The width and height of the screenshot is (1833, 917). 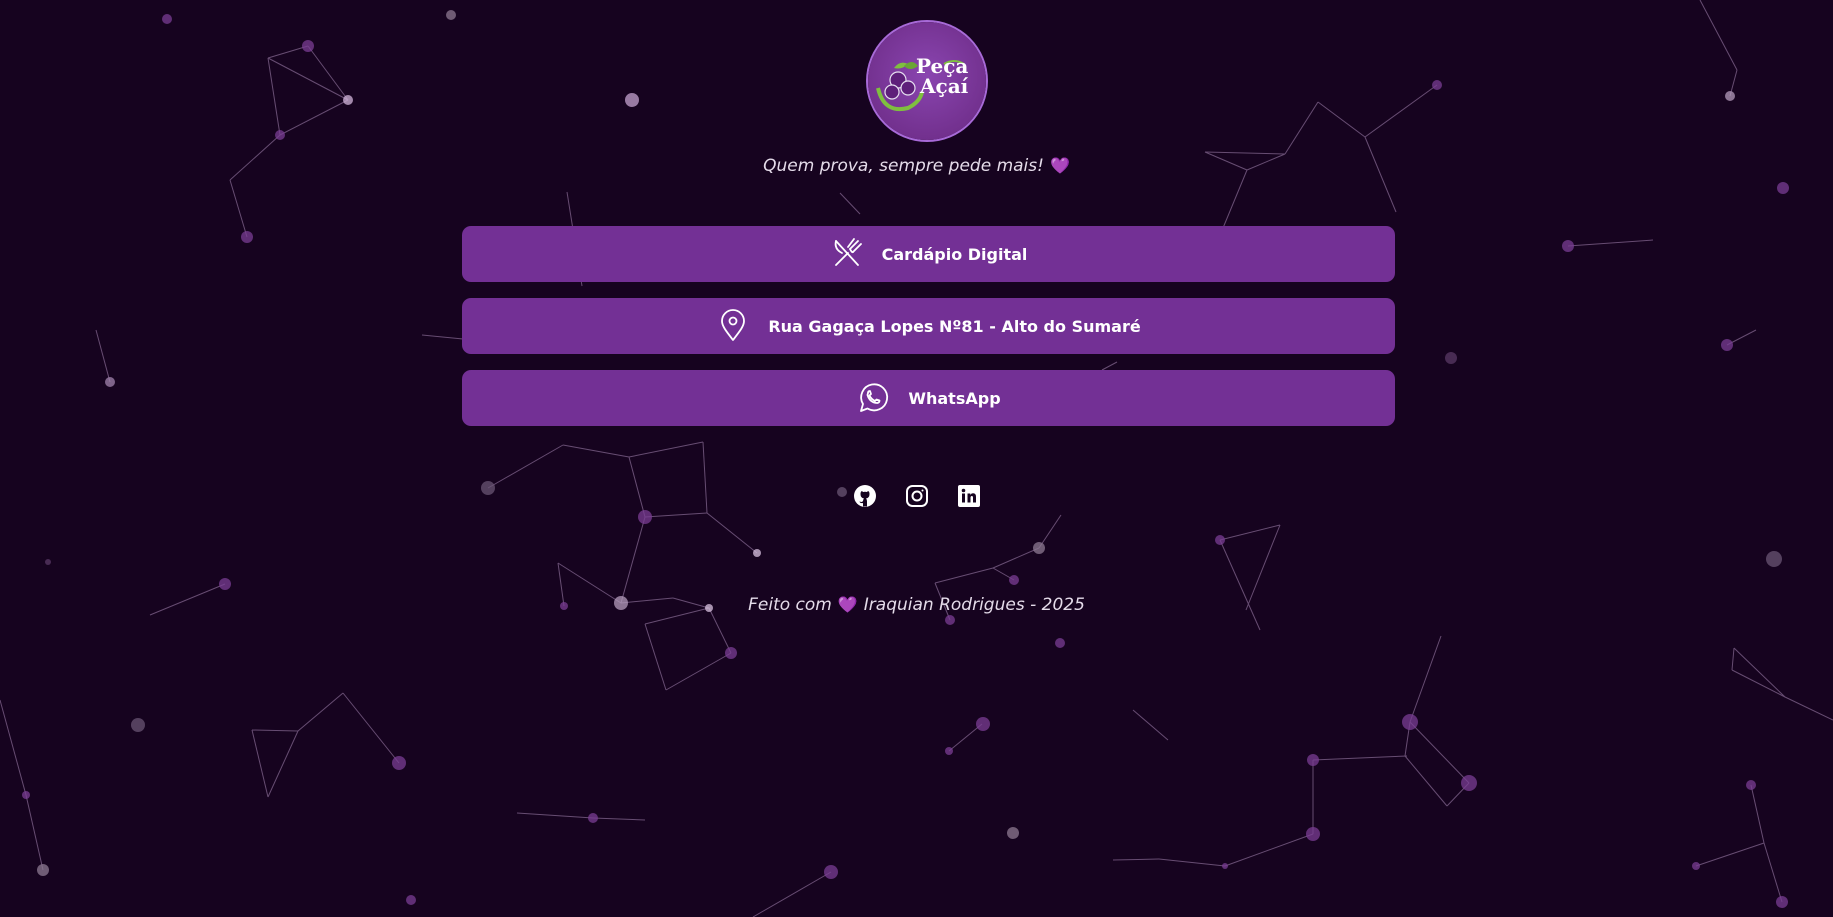 What do you see at coordinates (790, 605) in the screenshot?
I see `footer-prefix: Feito com` at bounding box center [790, 605].